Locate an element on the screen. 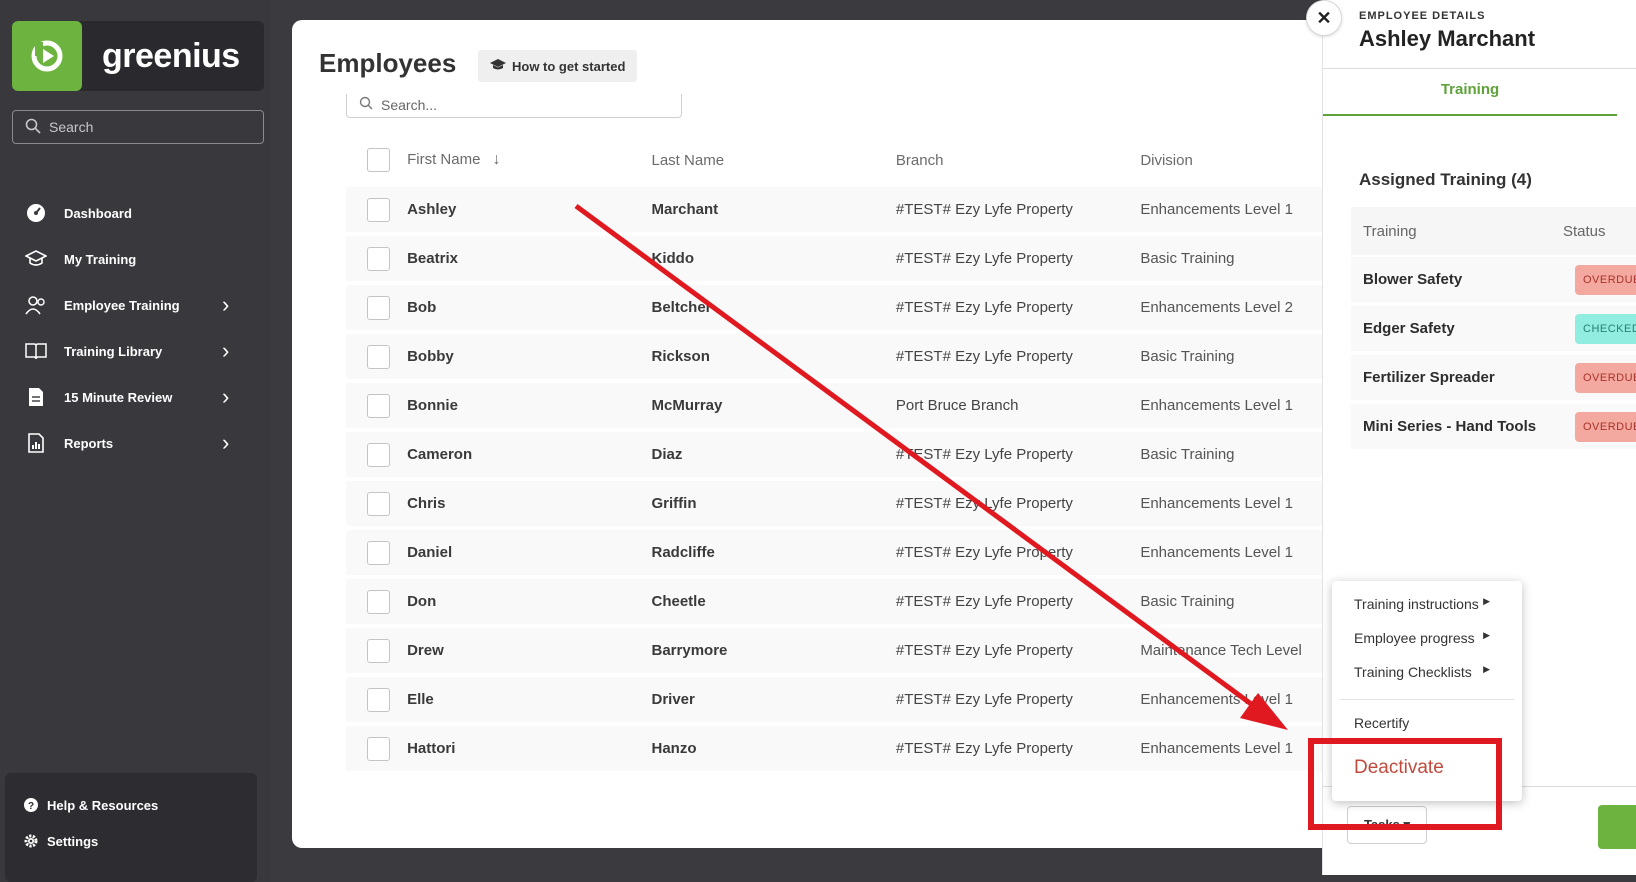 Image resolution: width=1636 pixels, height=882 pixels. primary-action-button is located at coordinates (1617, 827).